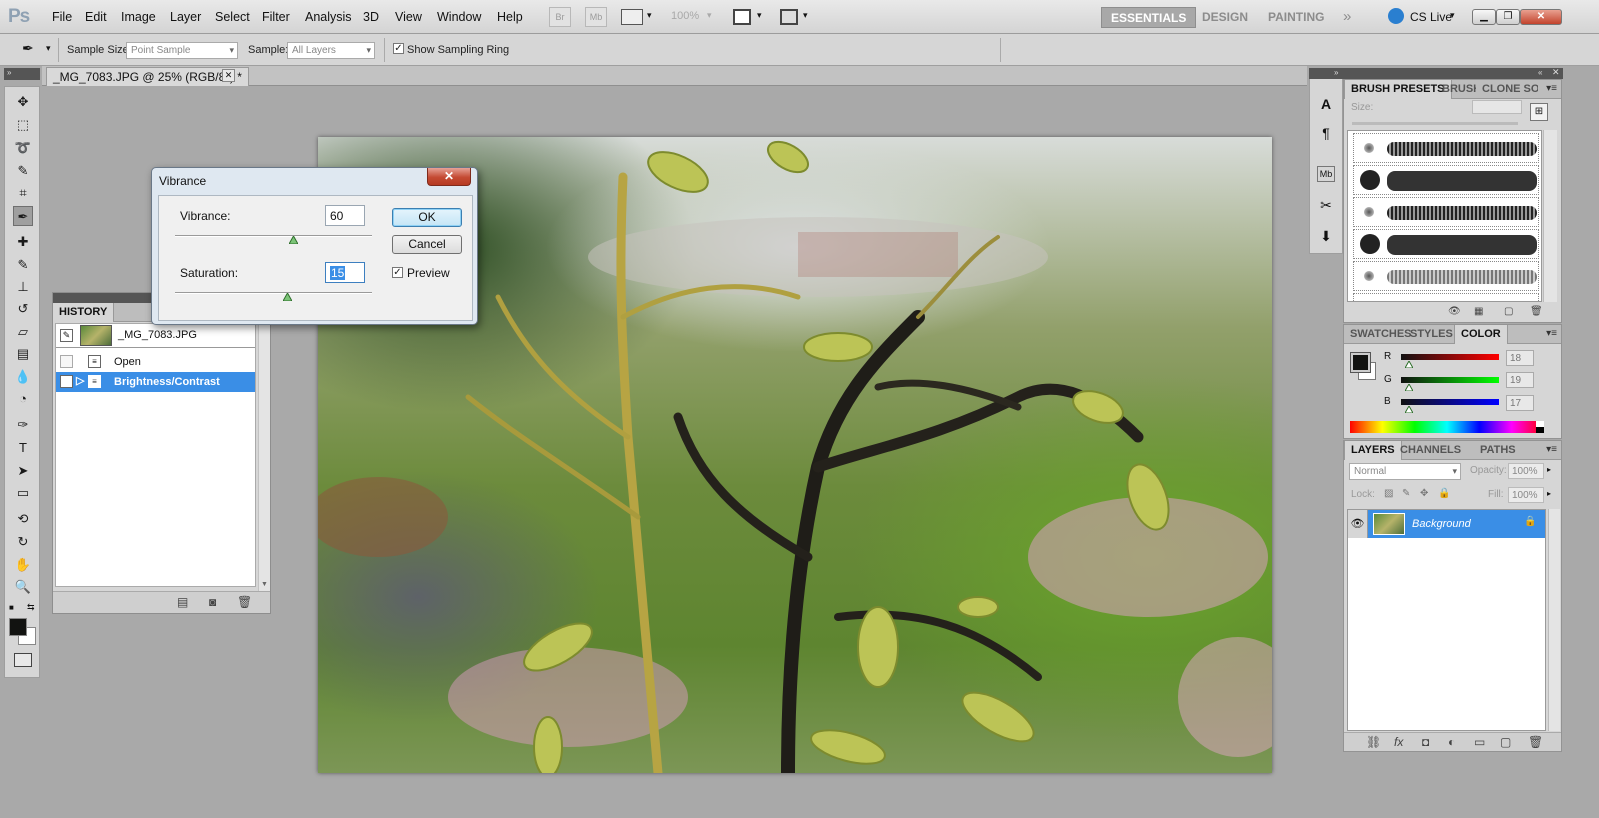  What do you see at coordinates (1549, 469) in the screenshot?
I see `opacity-slider-toggle-icon: ▸` at bounding box center [1549, 469].